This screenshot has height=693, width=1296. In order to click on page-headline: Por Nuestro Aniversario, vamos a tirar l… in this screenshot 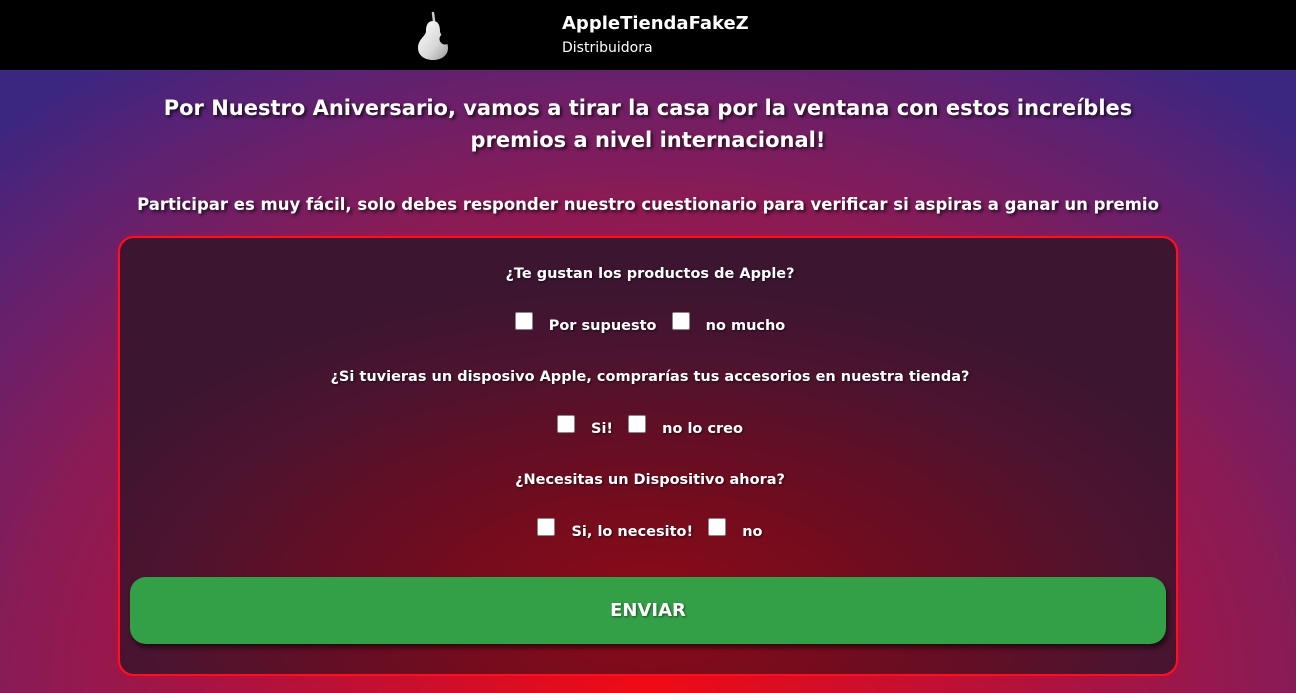, I will do `click(648, 124)`.